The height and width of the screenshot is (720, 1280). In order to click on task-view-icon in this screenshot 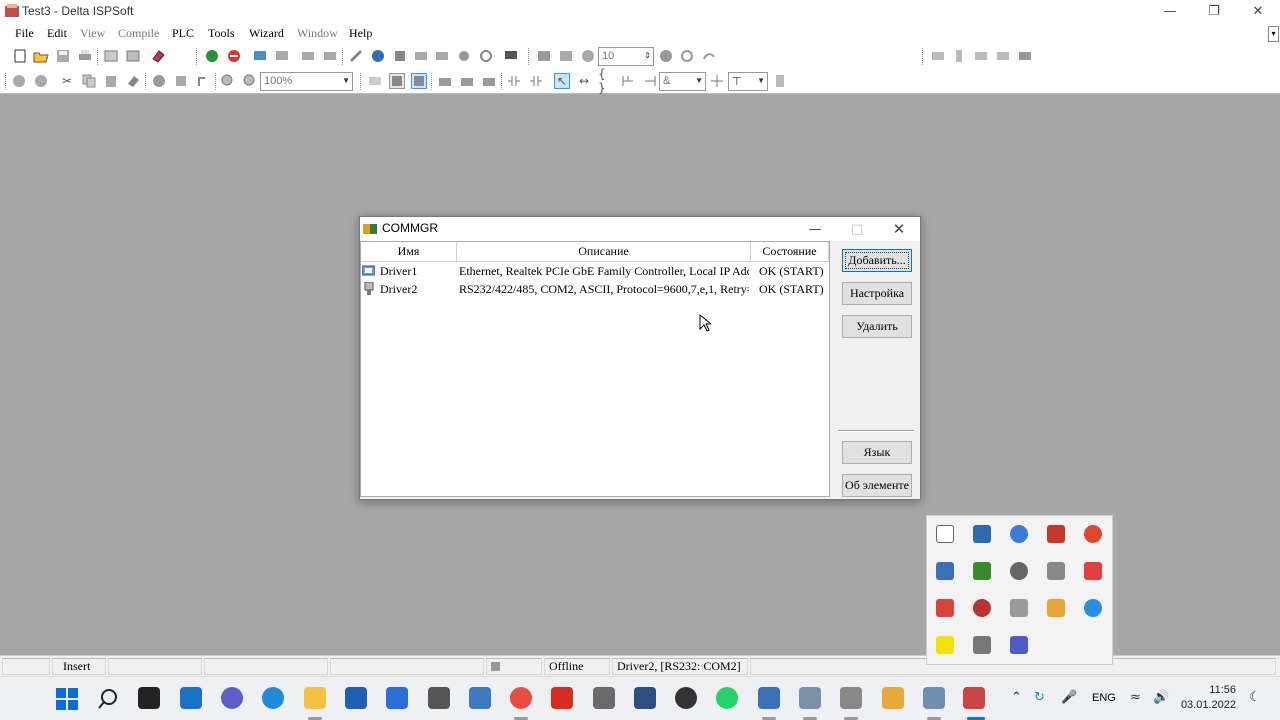, I will do `click(149, 698)`.